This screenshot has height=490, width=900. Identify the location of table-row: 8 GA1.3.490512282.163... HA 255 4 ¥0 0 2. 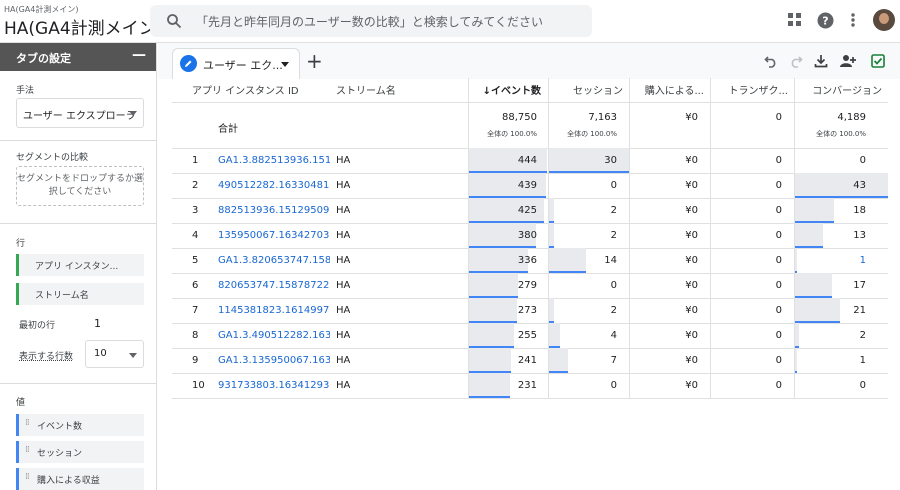
(530, 336).